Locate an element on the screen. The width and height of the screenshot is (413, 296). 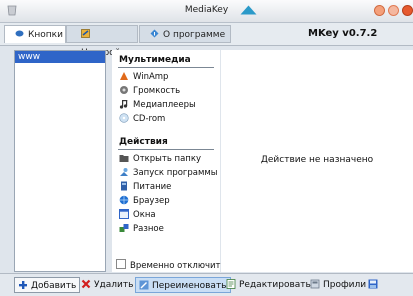
globe-icon is located at coordinates (124, 200).